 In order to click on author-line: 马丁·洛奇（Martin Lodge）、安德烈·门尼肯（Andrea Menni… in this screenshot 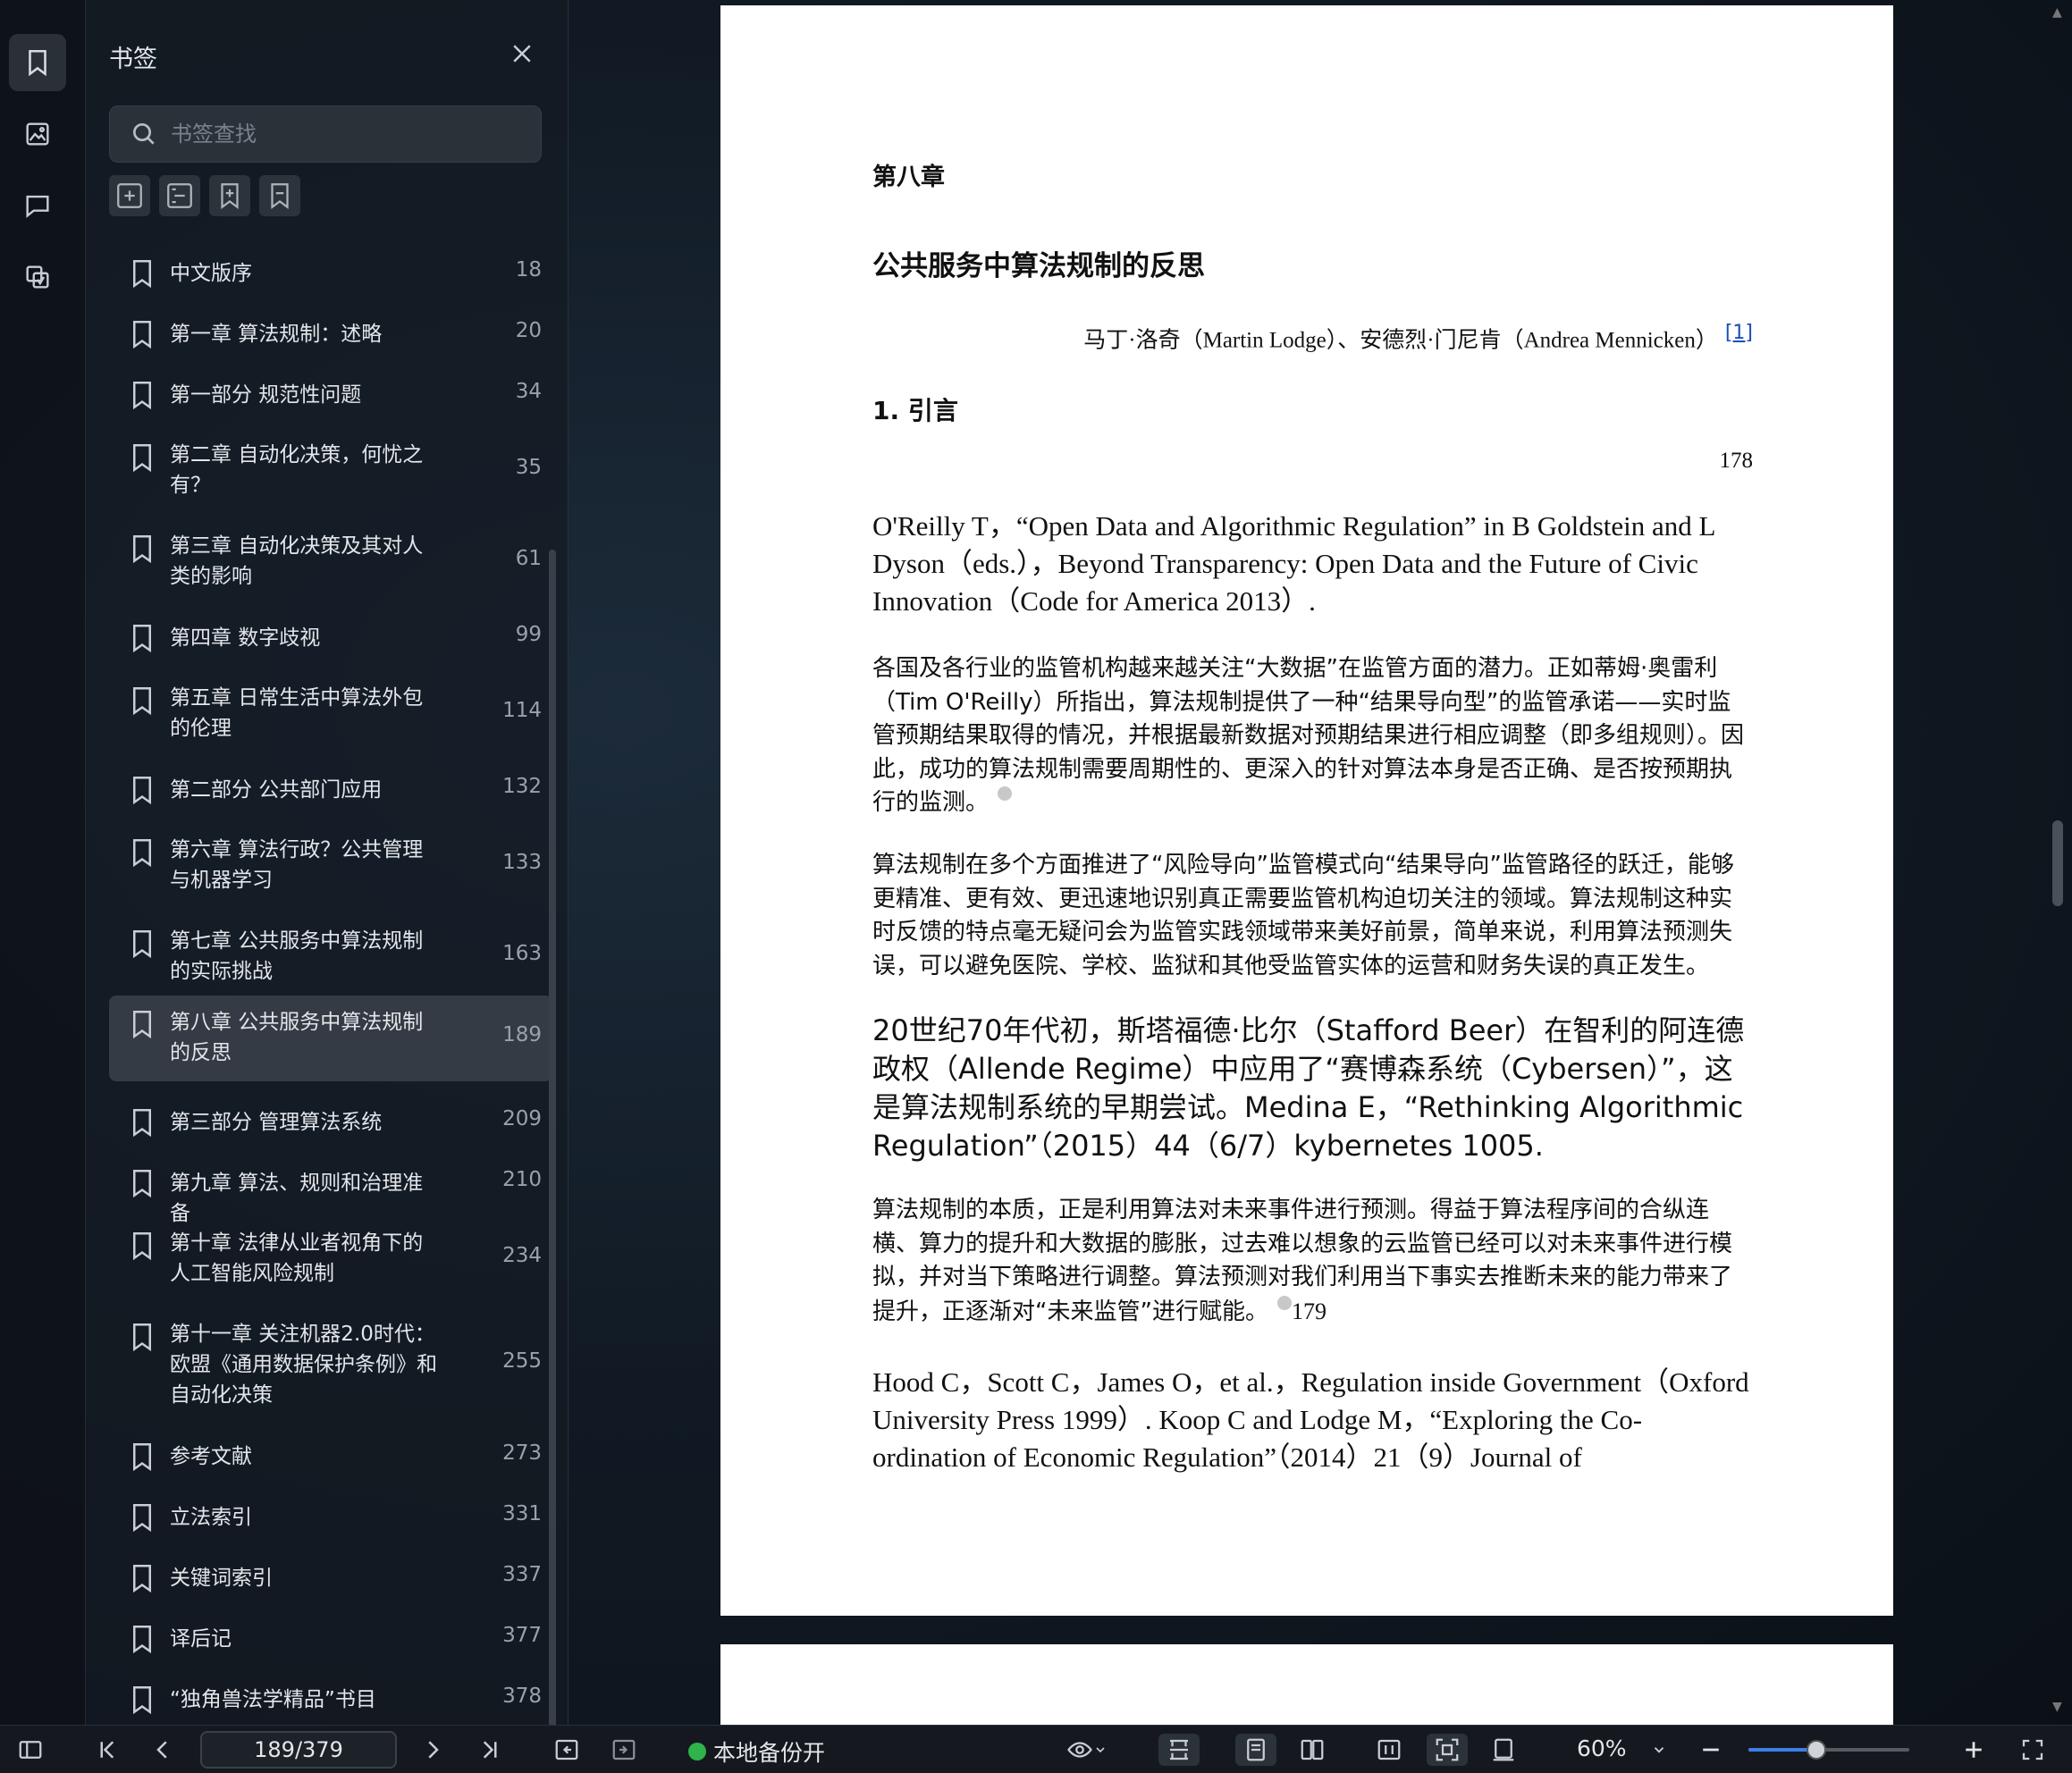, I will do `click(1312, 338)`.